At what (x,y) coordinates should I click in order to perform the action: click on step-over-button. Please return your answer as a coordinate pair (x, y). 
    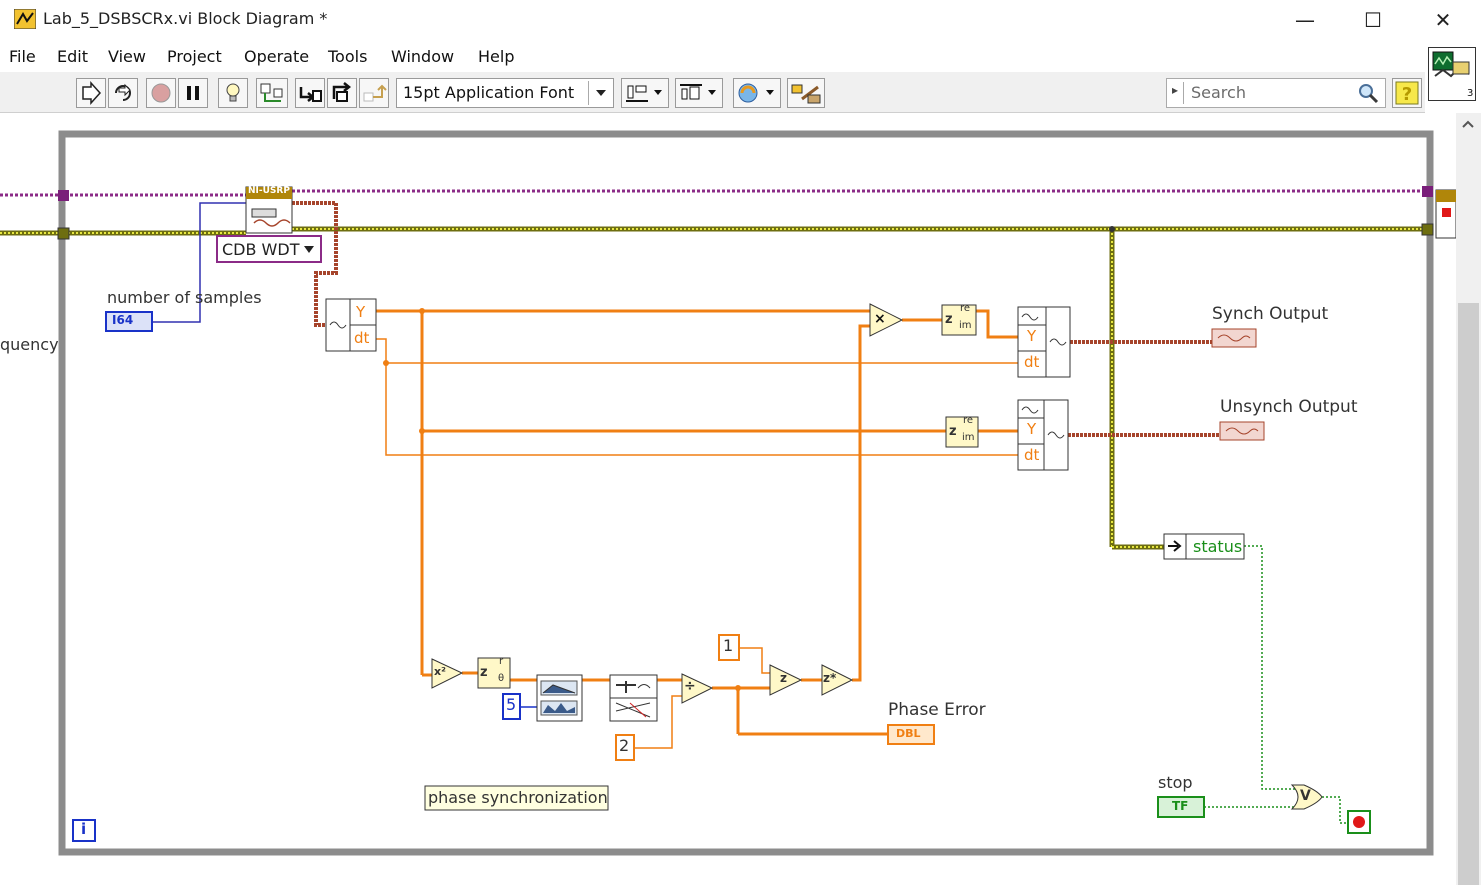
    Looking at the image, I should click on (342, 93).